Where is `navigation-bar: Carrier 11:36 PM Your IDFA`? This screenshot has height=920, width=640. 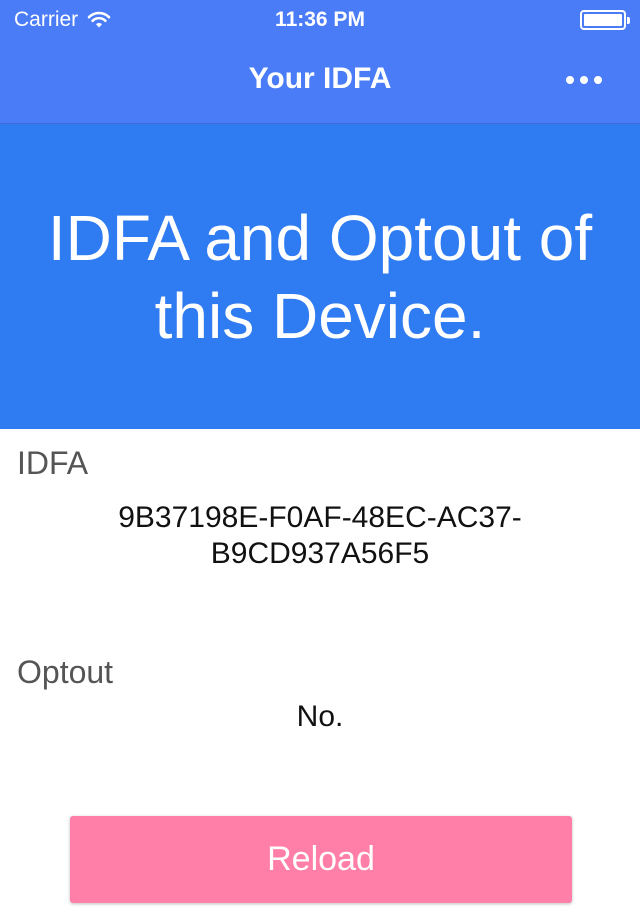 navigation-bar: Carrier 11:36 PM Your IDFA is located at coordinates (320, 62).